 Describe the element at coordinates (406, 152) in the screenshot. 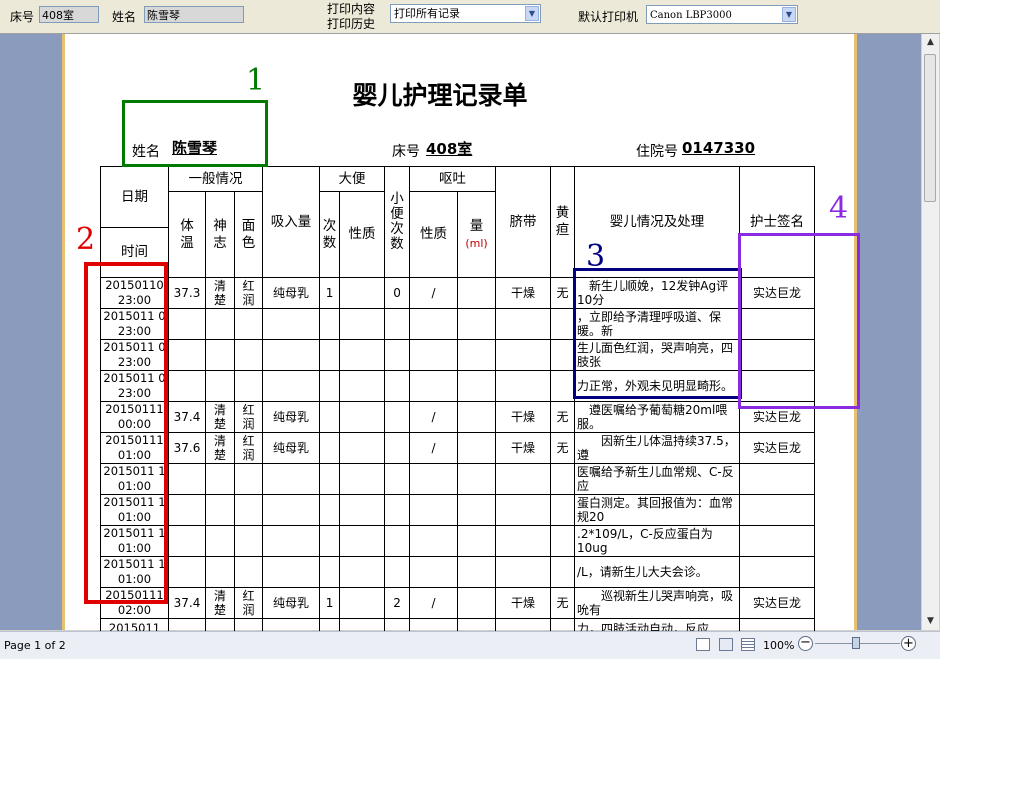

I see `doc-bed-label: 床号` at that location.